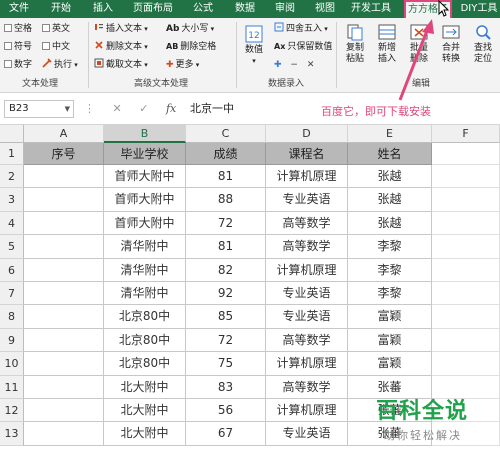  What do you see at coordinates (285, 9) in the screenshot?
I see `tab-review: 审阅` at bounding box center [285, 9].